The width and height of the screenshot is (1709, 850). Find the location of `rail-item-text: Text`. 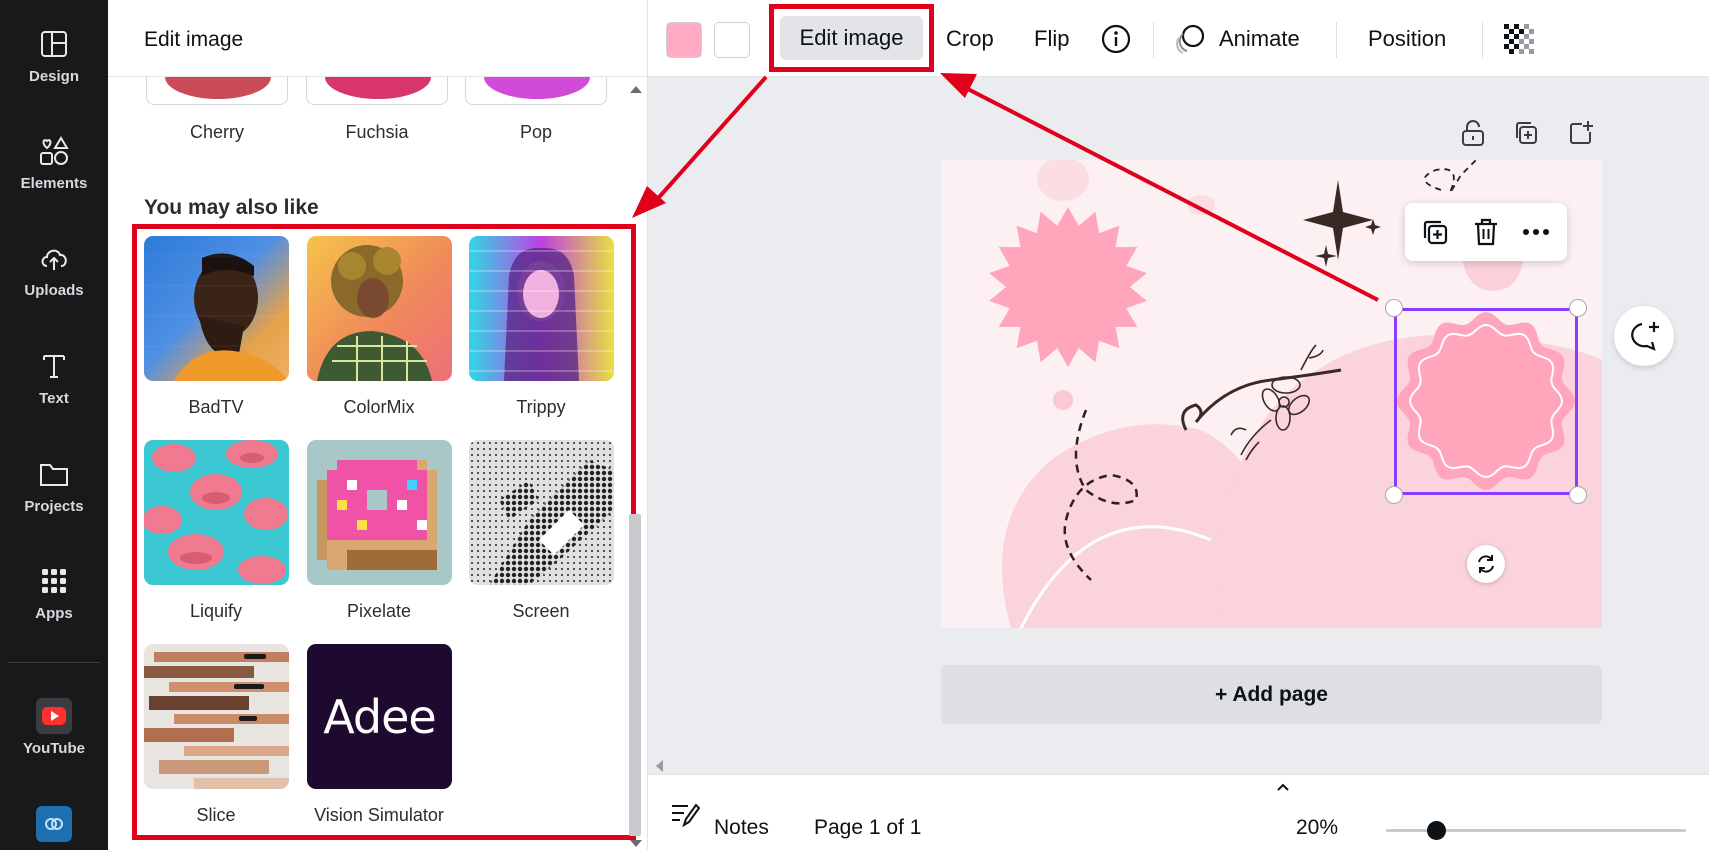

rail-item-text: Text is located at coordinates (54, 372).